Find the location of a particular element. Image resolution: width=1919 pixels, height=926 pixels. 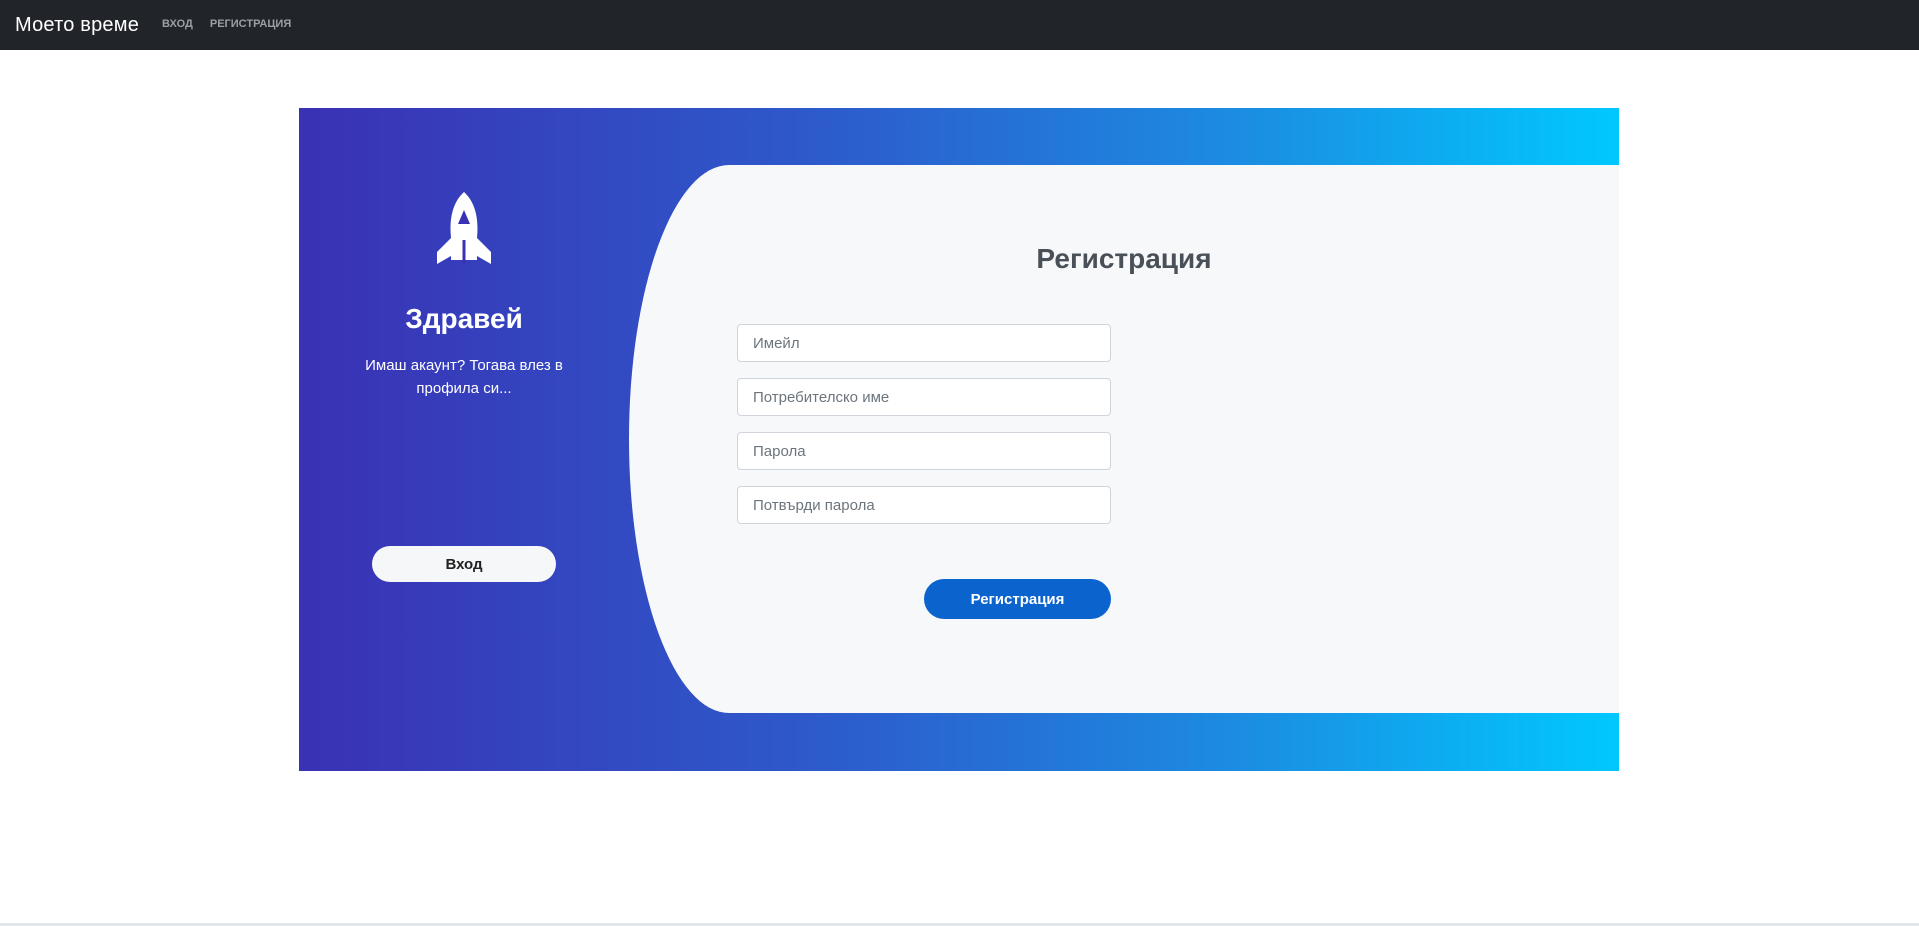

username-field is located at coordinates (924, 397).